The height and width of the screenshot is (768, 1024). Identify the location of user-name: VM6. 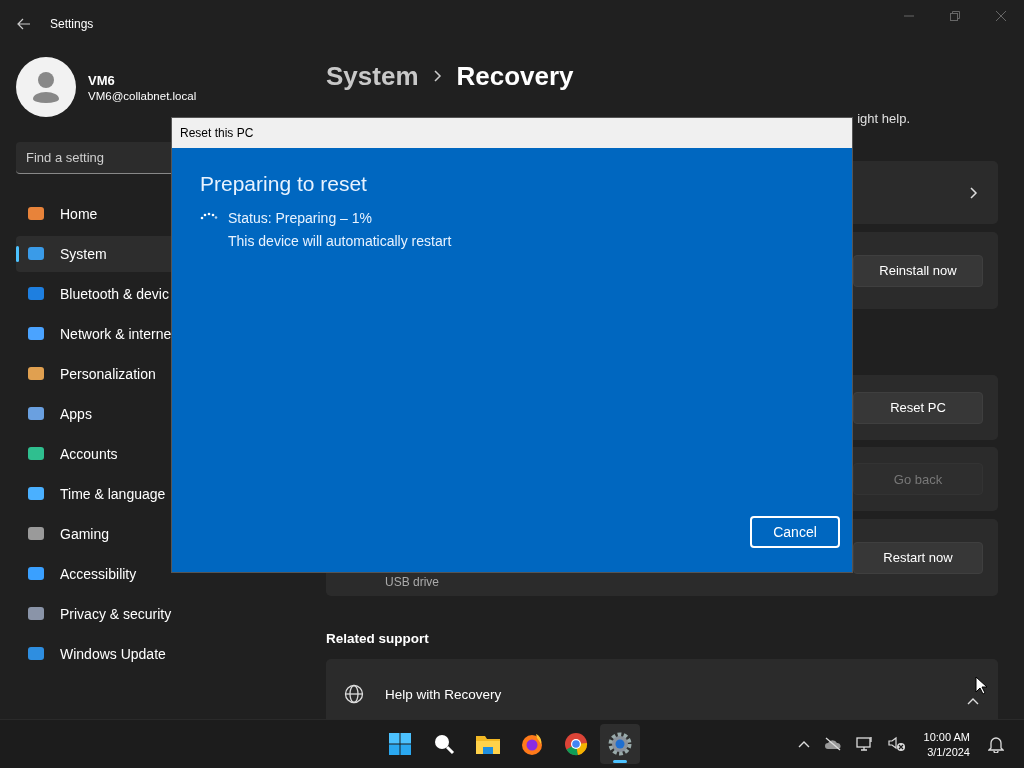
(102, 80).